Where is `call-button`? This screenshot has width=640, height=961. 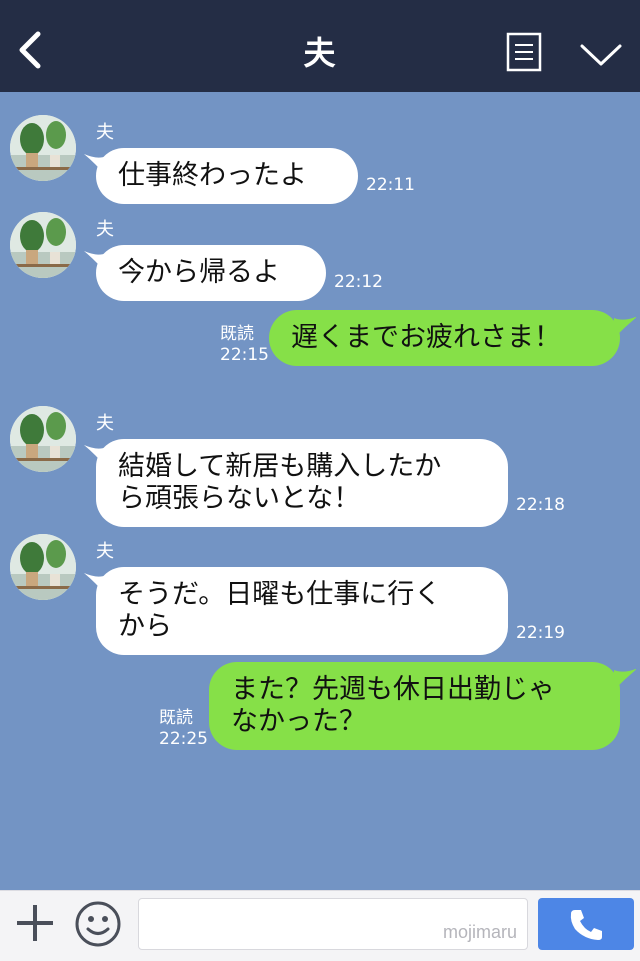
call-button is located at coordinates (586, 924).